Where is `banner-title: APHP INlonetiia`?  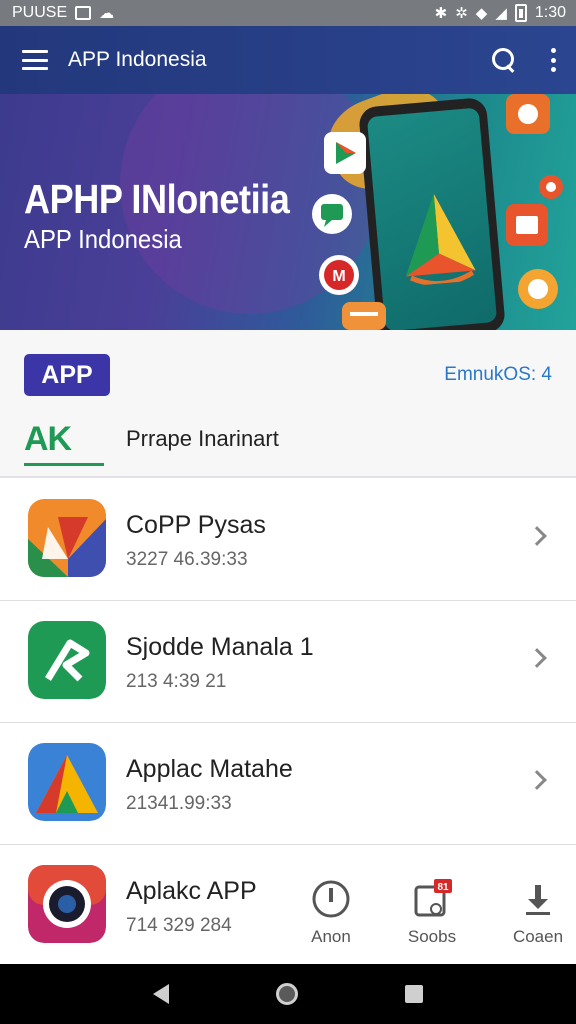
banner-title: APHP INlonetiia is located at coordinates (157, 199).